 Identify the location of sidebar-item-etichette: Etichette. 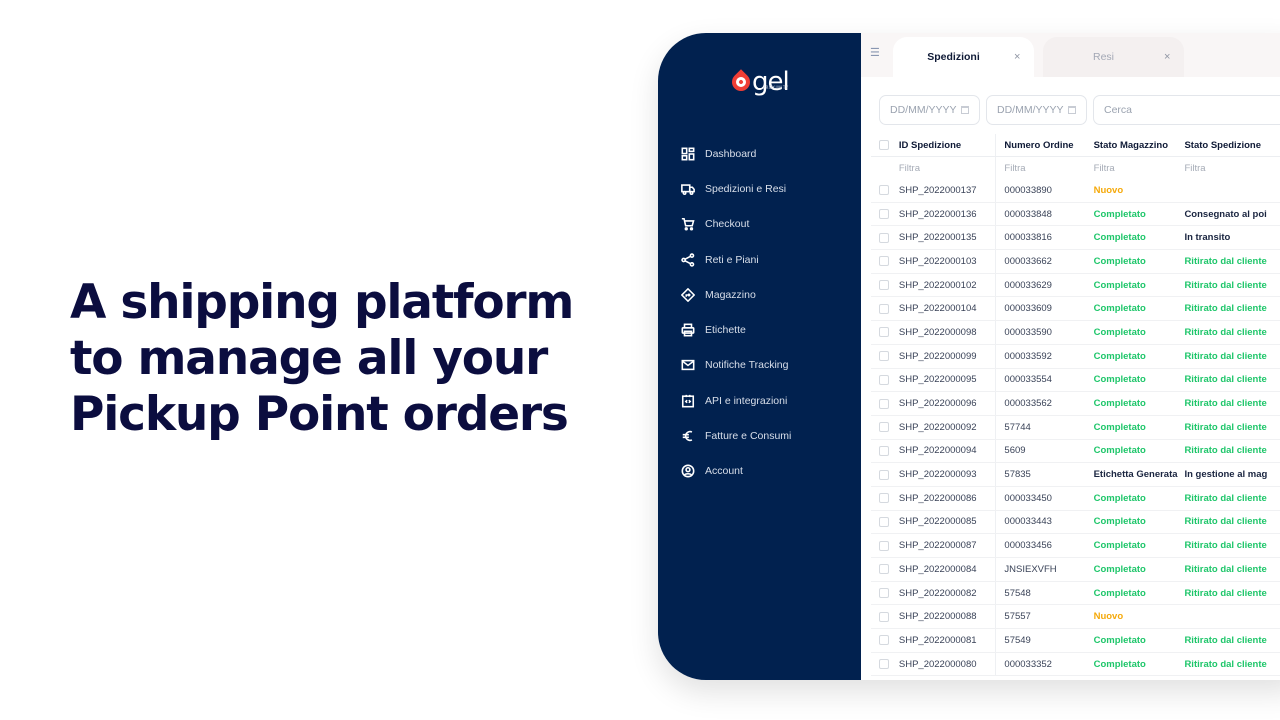
(735, 329).